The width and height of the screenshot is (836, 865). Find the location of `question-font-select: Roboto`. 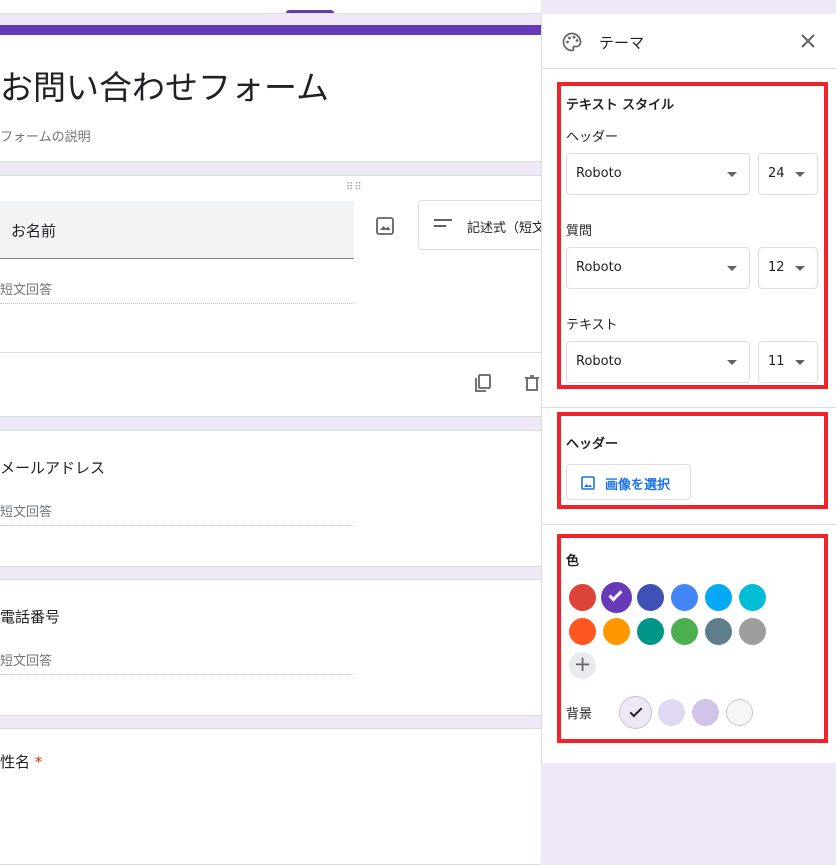

question-font-select: Roboto is located at coordinates (658, 268).